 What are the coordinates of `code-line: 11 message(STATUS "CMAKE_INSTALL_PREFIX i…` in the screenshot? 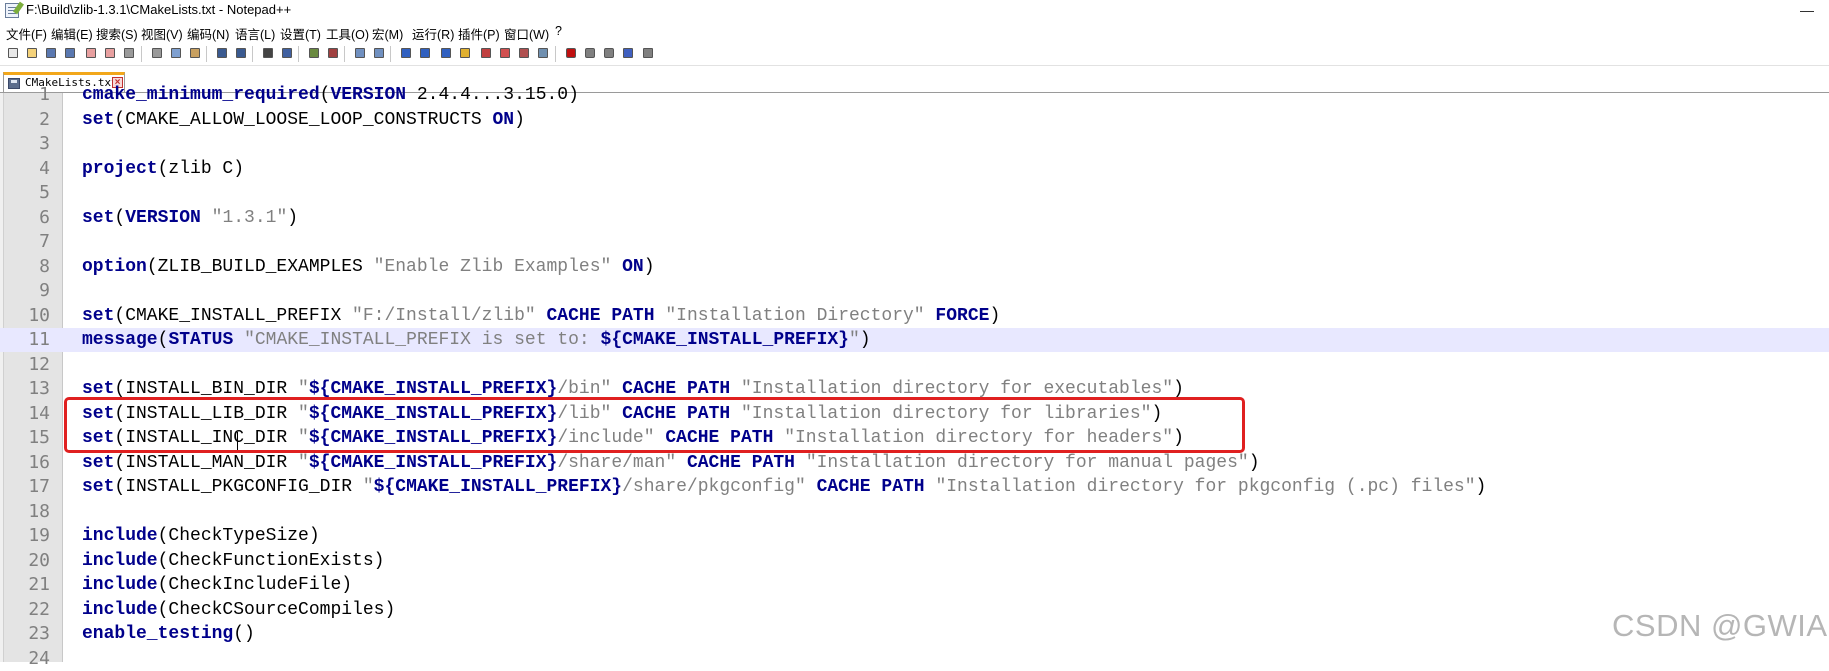 It's located at (914, 340).